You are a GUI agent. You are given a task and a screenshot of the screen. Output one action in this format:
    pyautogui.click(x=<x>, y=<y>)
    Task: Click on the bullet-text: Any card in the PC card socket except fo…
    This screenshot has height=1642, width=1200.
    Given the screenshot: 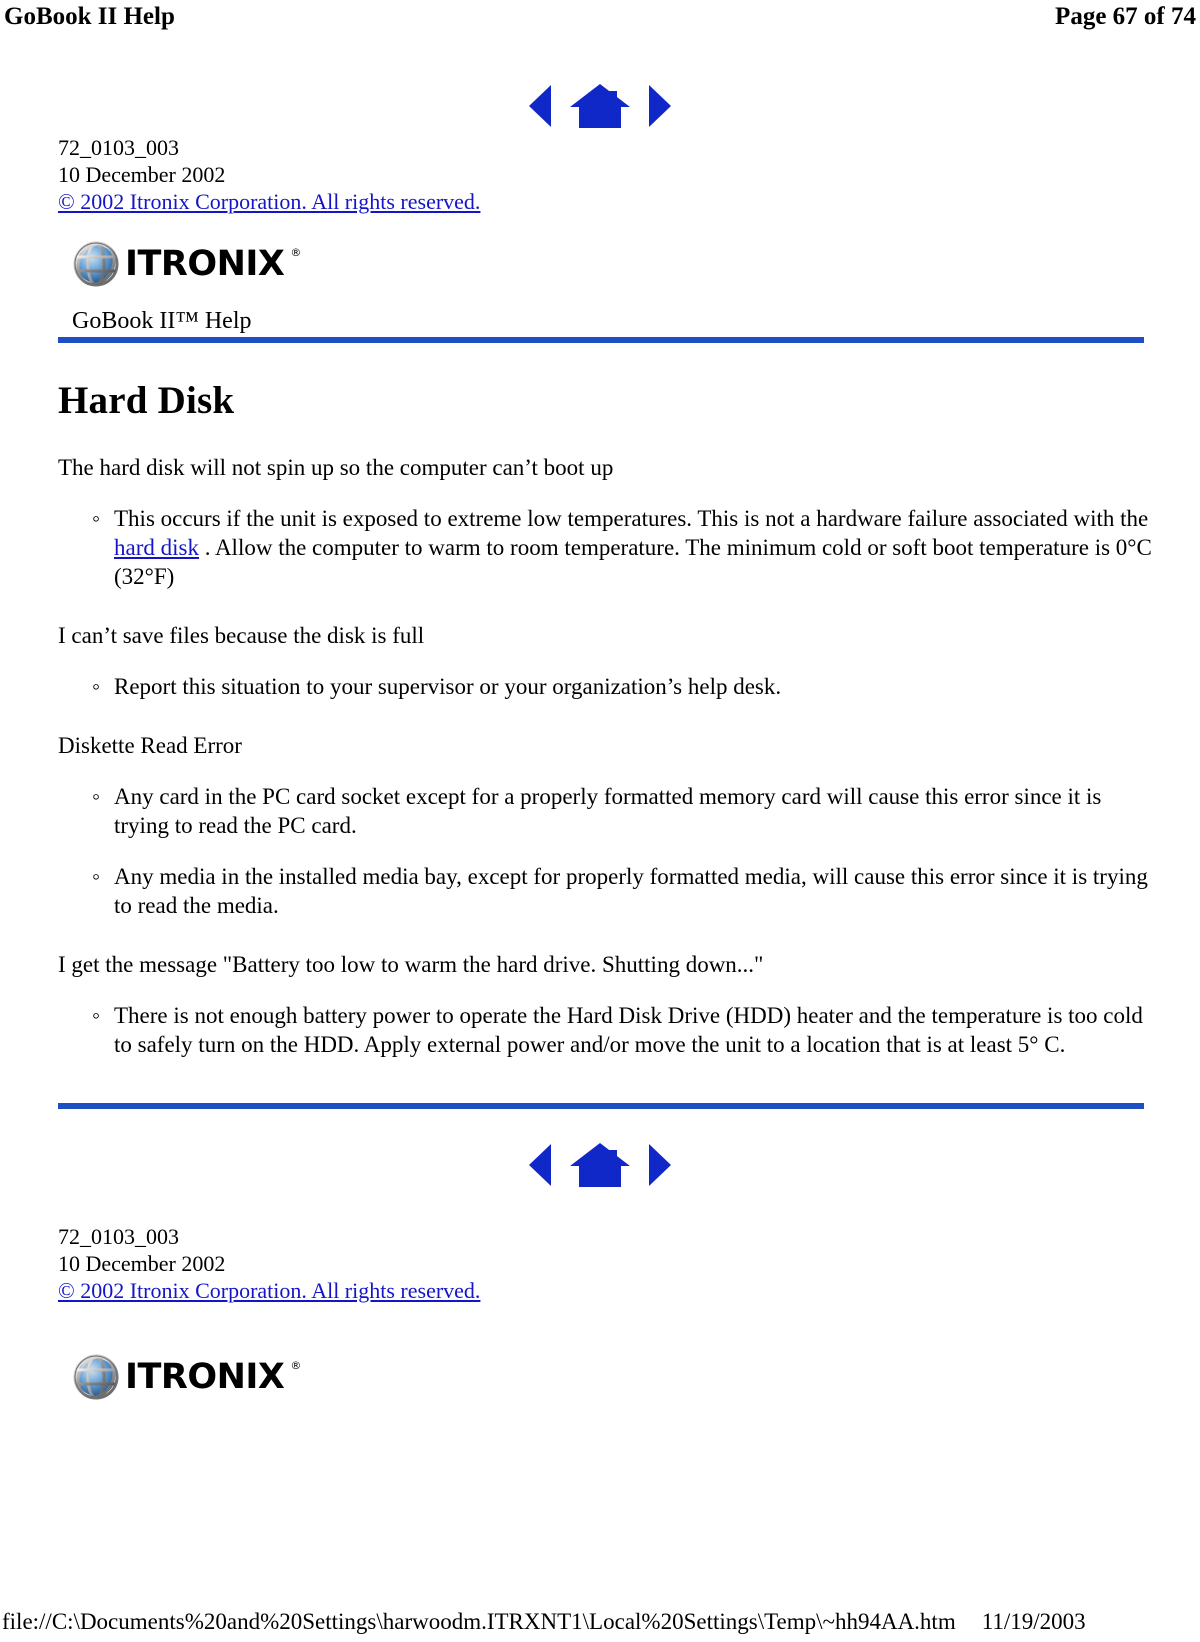 What is the action you would take?
    pyautogui.click(x=608, y=811)
    